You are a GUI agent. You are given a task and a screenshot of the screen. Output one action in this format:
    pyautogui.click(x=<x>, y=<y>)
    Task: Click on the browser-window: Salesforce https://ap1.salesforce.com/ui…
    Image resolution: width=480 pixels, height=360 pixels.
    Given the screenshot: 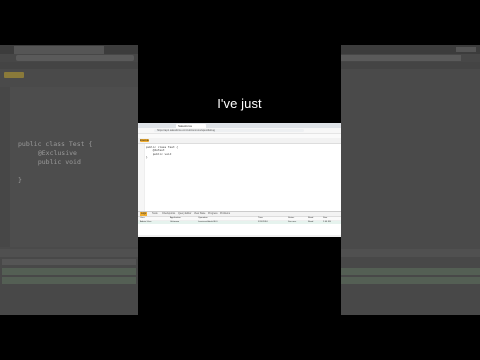 What is the action you would take?
    pyautogui.click(x=239, y=180)
    